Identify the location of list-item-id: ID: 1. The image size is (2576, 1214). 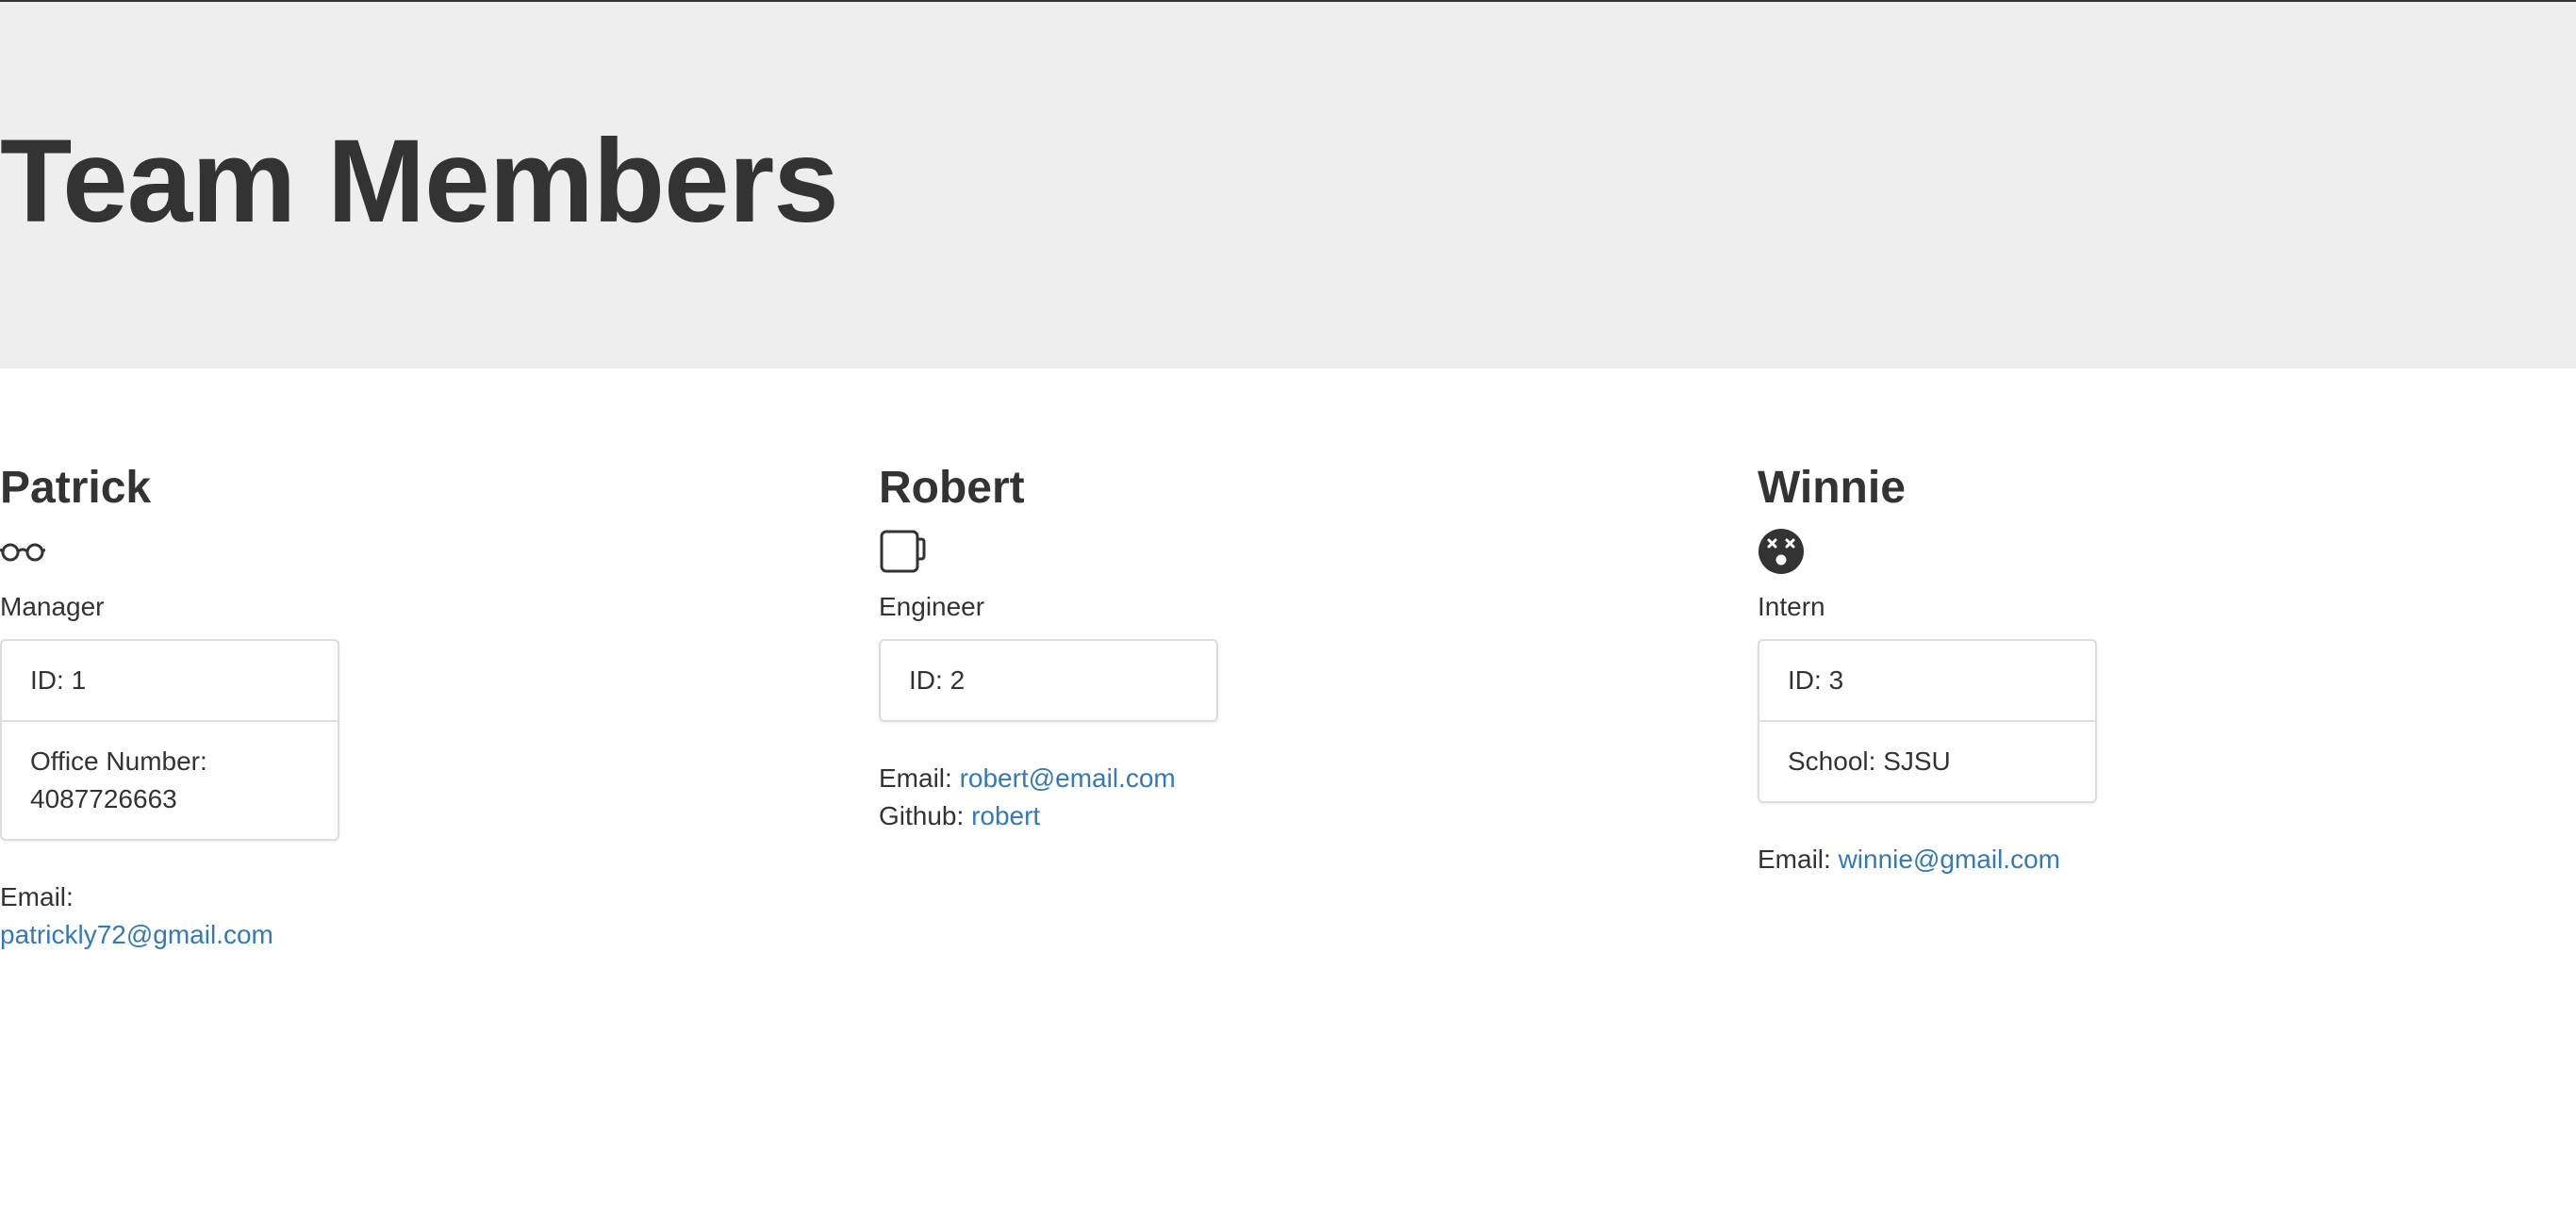
(58, 680).